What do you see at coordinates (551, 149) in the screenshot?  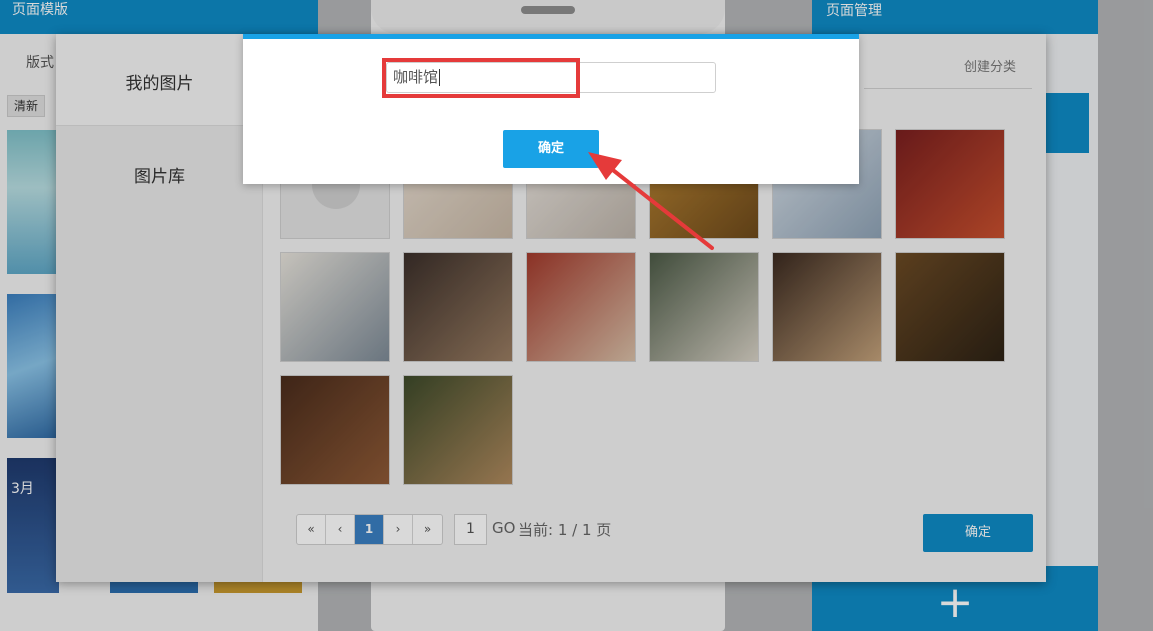 I see `dialog-confirm-button: 确定` at bounding box center [551, 149].